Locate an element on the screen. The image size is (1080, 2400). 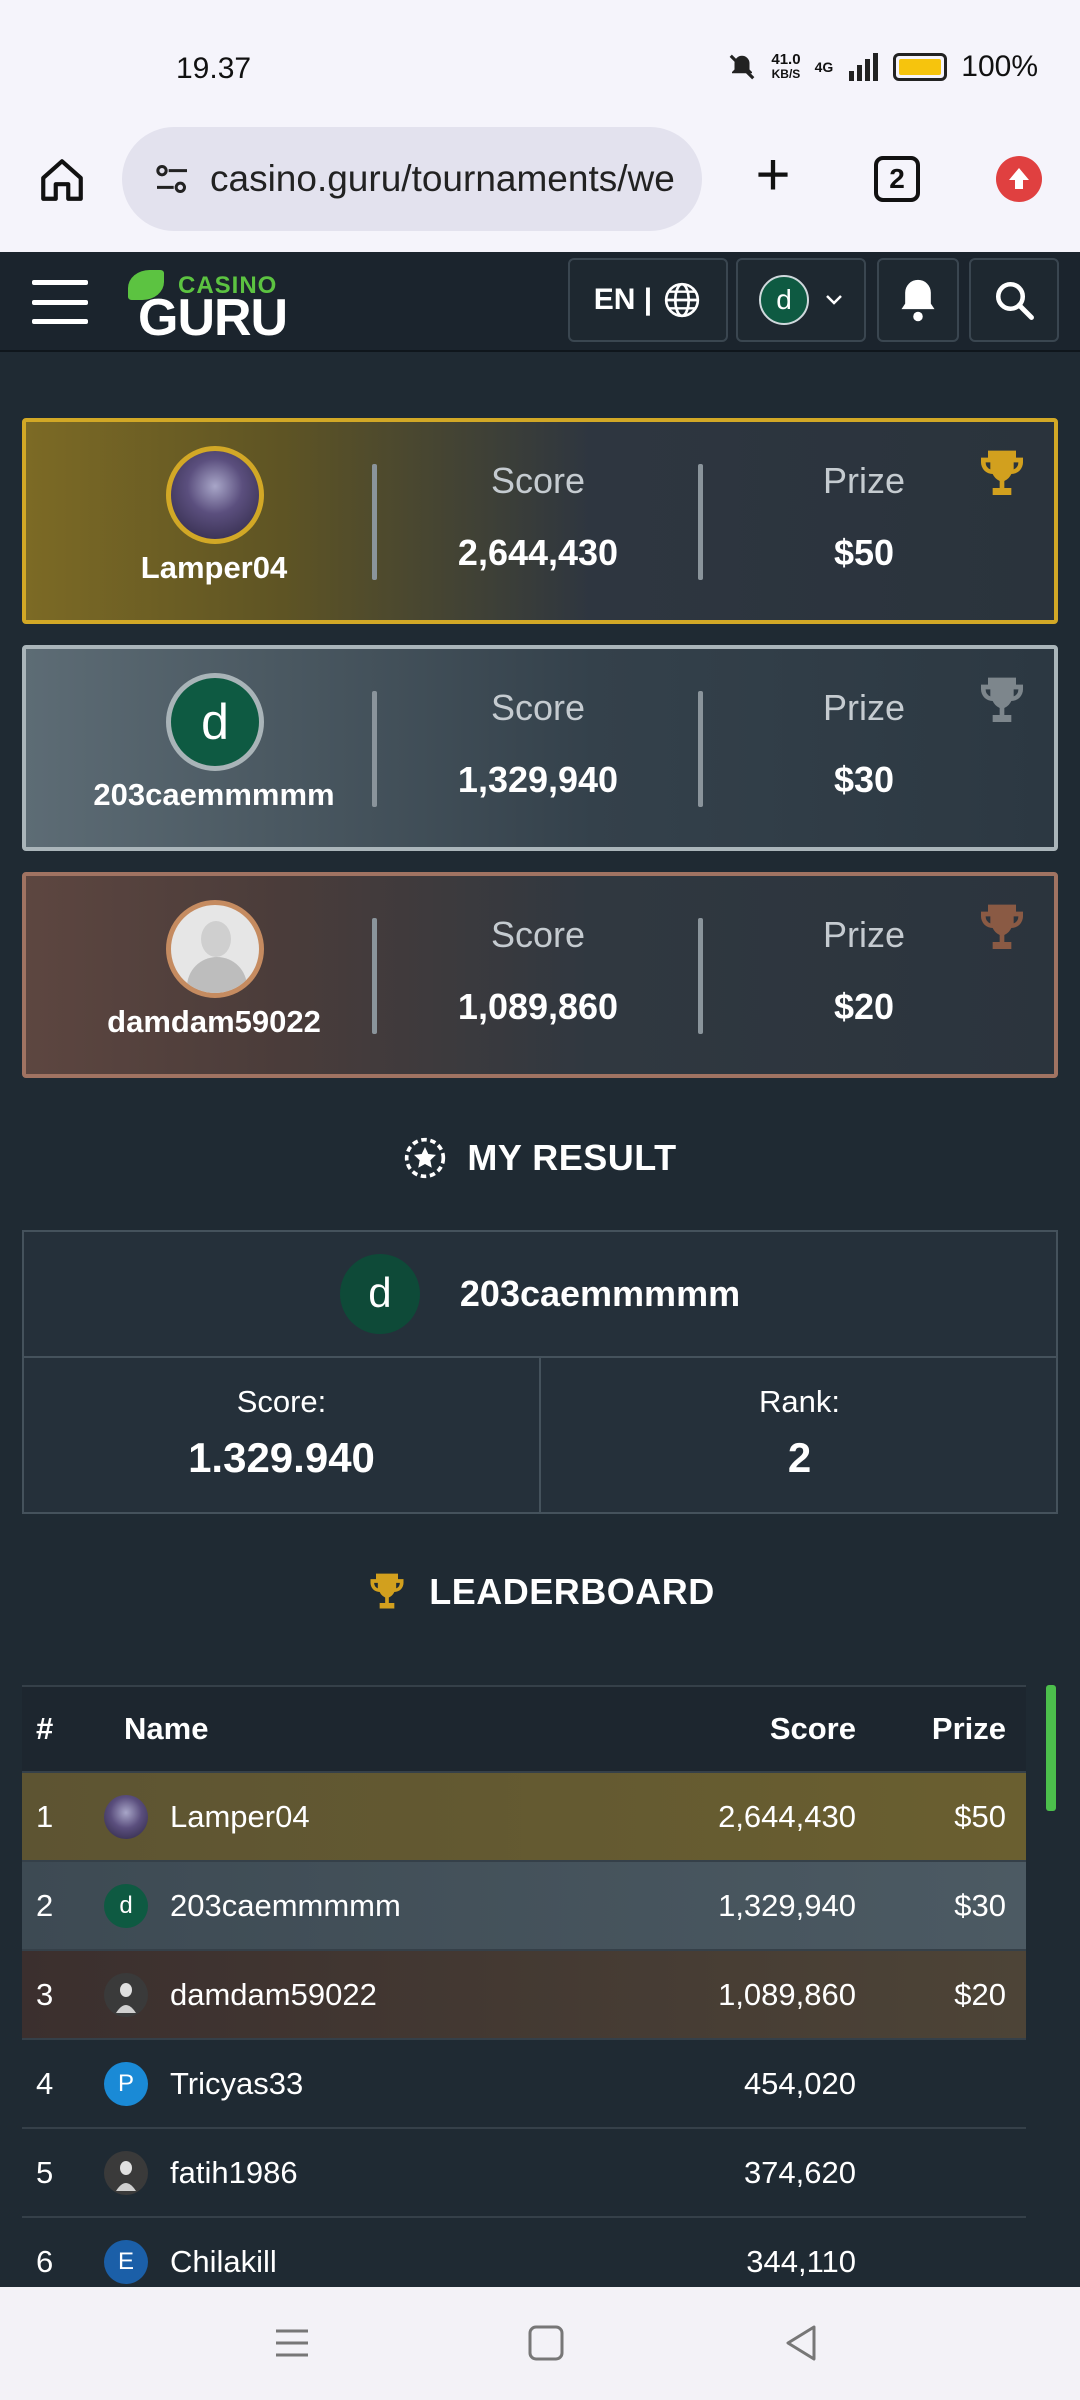
podium-second: d 203caemmmmm Score 1,329,940 Prize $30 is located at coordinates (540, 748).